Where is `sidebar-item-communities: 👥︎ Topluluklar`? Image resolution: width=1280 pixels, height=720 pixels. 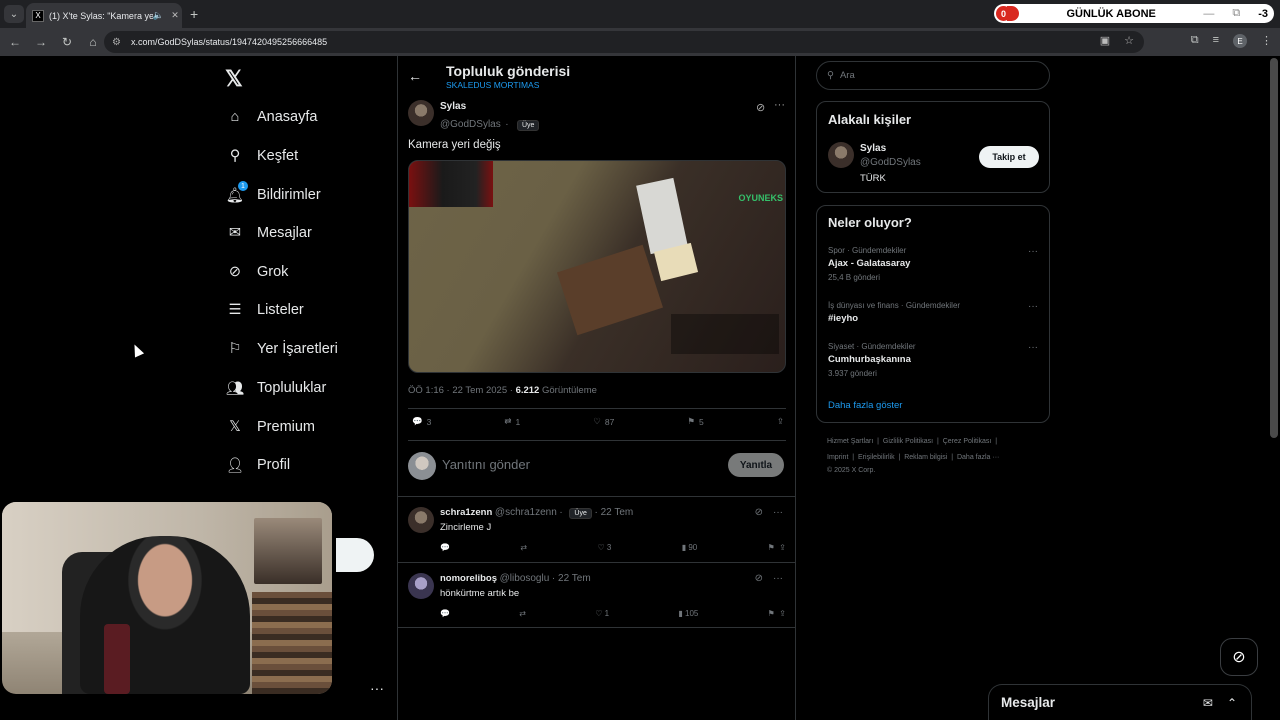 sidebar-item-communities: 👥︎ Topluluklar is located at coordinates (276, 388).